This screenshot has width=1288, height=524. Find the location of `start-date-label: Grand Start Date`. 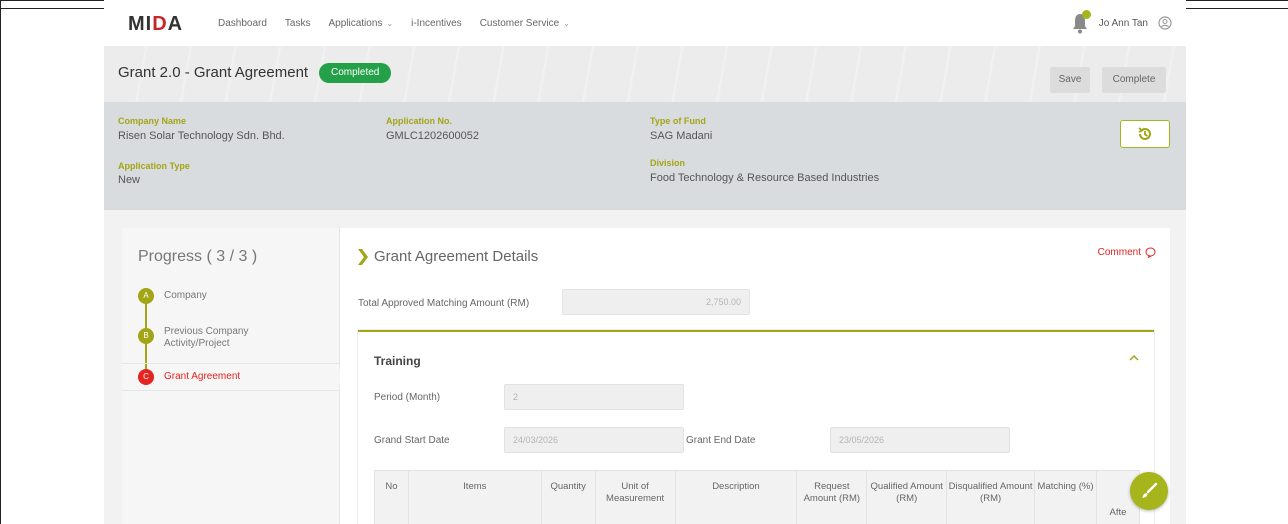

start-date-label: Grand Start Date is located at coordinates (412, 440).